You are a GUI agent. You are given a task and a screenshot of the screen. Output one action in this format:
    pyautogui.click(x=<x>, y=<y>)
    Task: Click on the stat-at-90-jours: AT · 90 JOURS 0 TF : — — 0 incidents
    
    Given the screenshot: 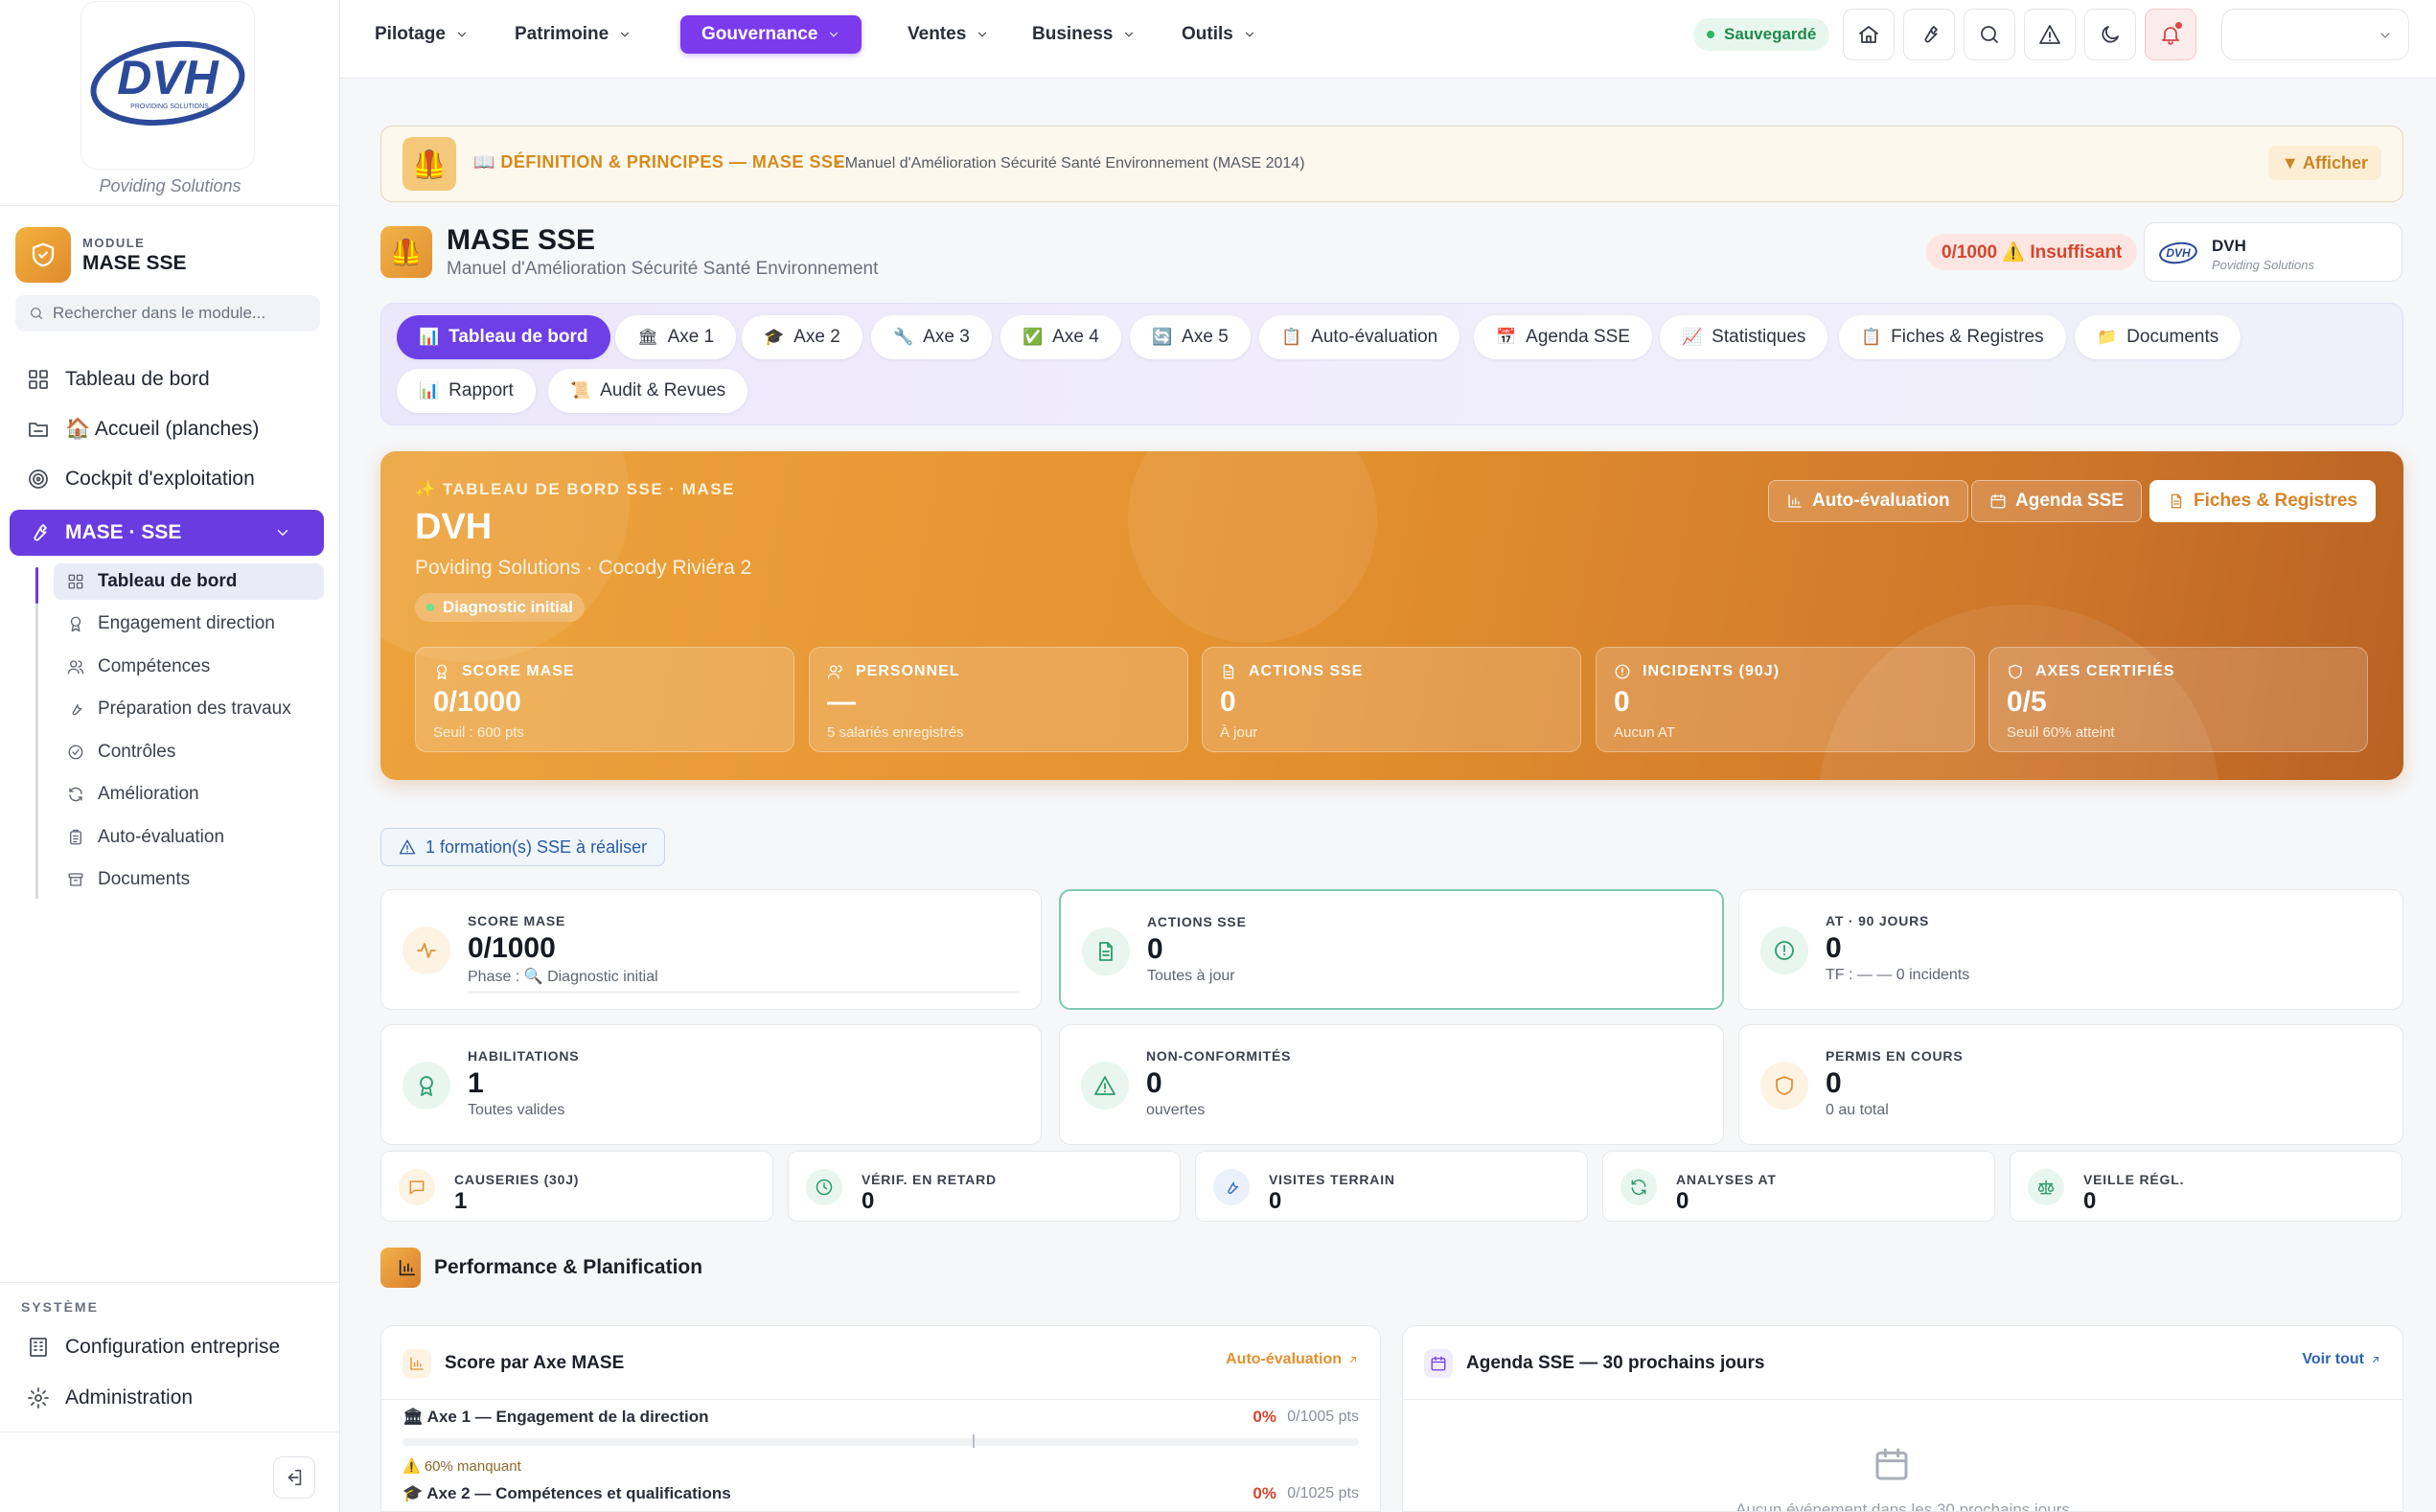 What is the action you would take?
    pyautogui.click(x=2070, y=950)
    